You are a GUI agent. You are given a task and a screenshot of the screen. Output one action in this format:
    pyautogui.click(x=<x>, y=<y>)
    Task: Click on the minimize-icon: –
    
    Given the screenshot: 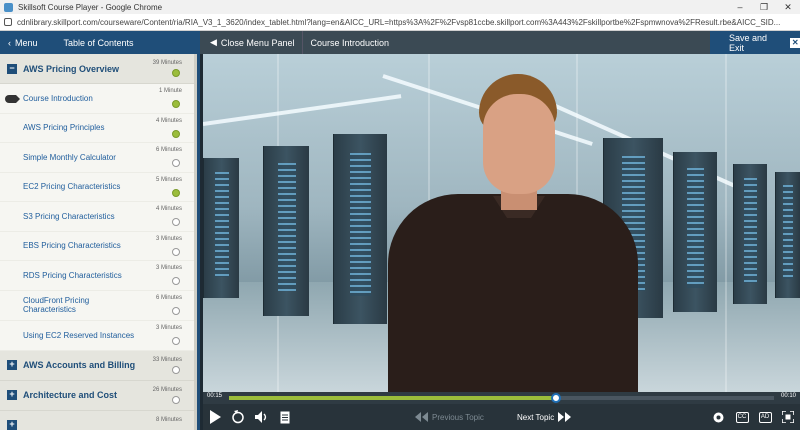 What is the action you would take?
    pyautogui.click(x=740, y=7)
    